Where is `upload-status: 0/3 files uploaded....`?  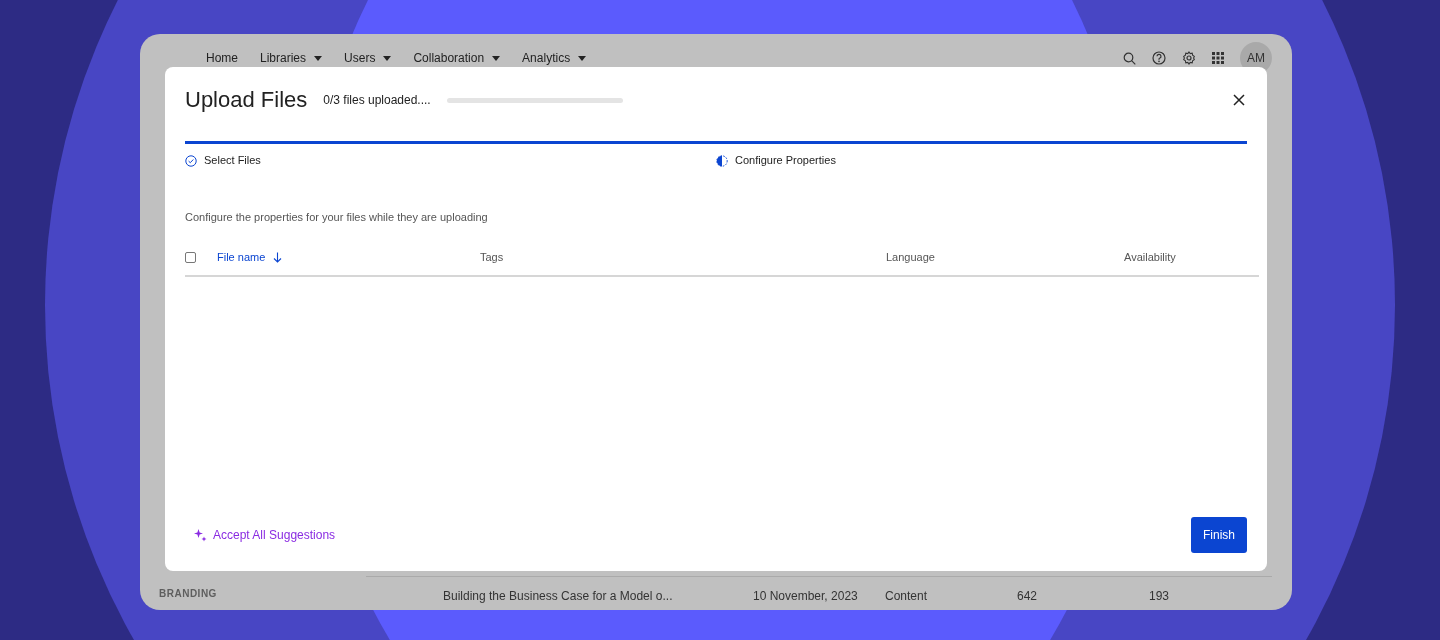 upload-status: 0/3 files uploaded.... is located at coordinates (377, 101).